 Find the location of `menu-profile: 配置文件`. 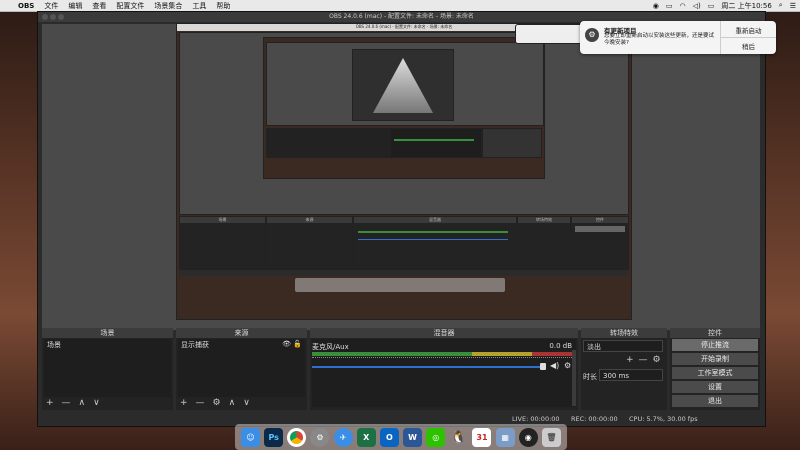

menu-profile: 配置文件 is located at coordinates (130, 6).